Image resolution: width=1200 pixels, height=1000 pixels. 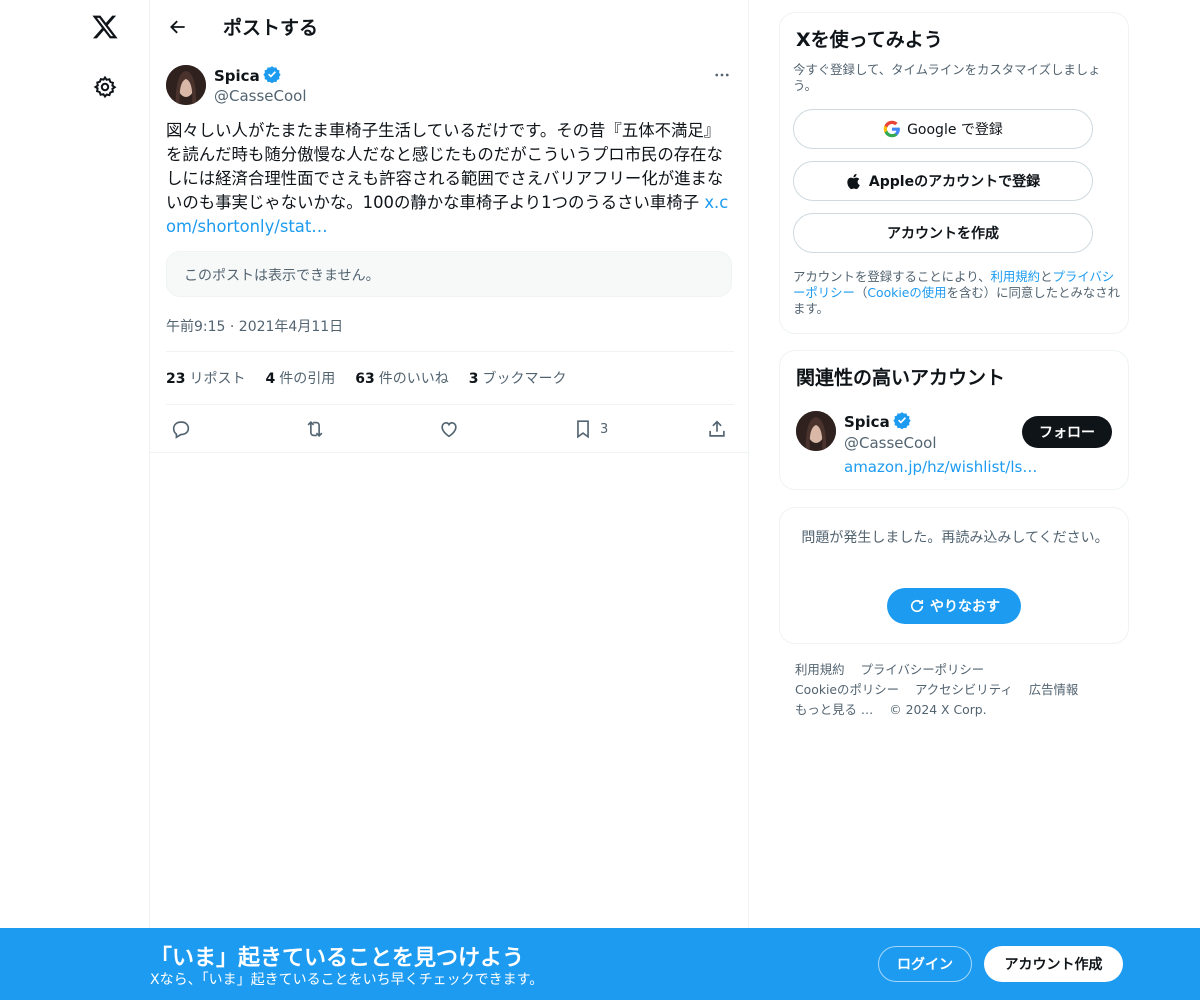 What do you see at coordinates (365, 379) in the screenshot?
I see `stat-count: 63` at bounding box center [365, 379].